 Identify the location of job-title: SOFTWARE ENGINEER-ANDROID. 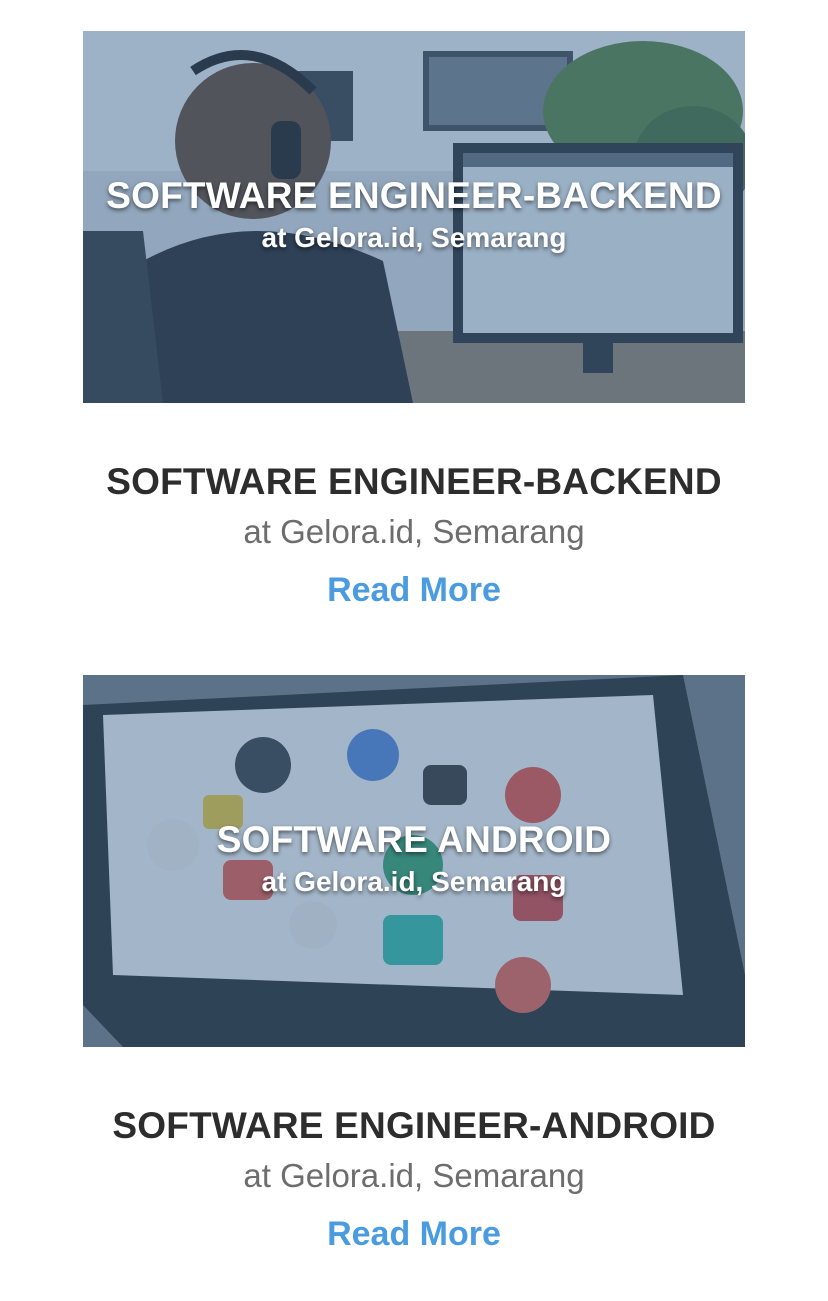
(414, 1125).